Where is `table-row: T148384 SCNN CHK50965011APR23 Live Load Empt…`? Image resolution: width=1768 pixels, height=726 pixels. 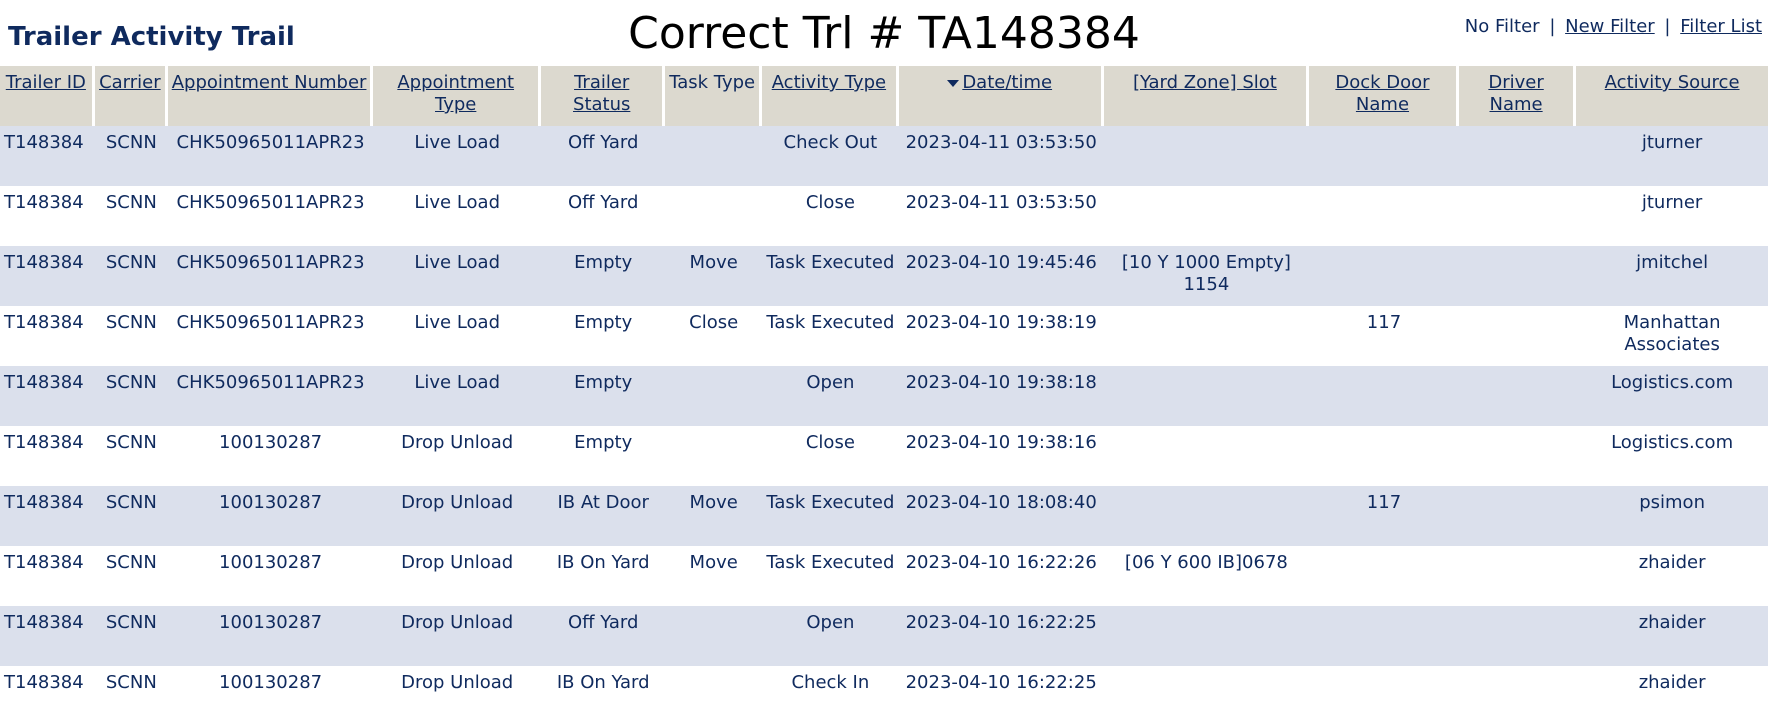
table-row: T148384 SCNN CHK50965011APR23 Live Load Empt… is located at coordinates (884, 396).